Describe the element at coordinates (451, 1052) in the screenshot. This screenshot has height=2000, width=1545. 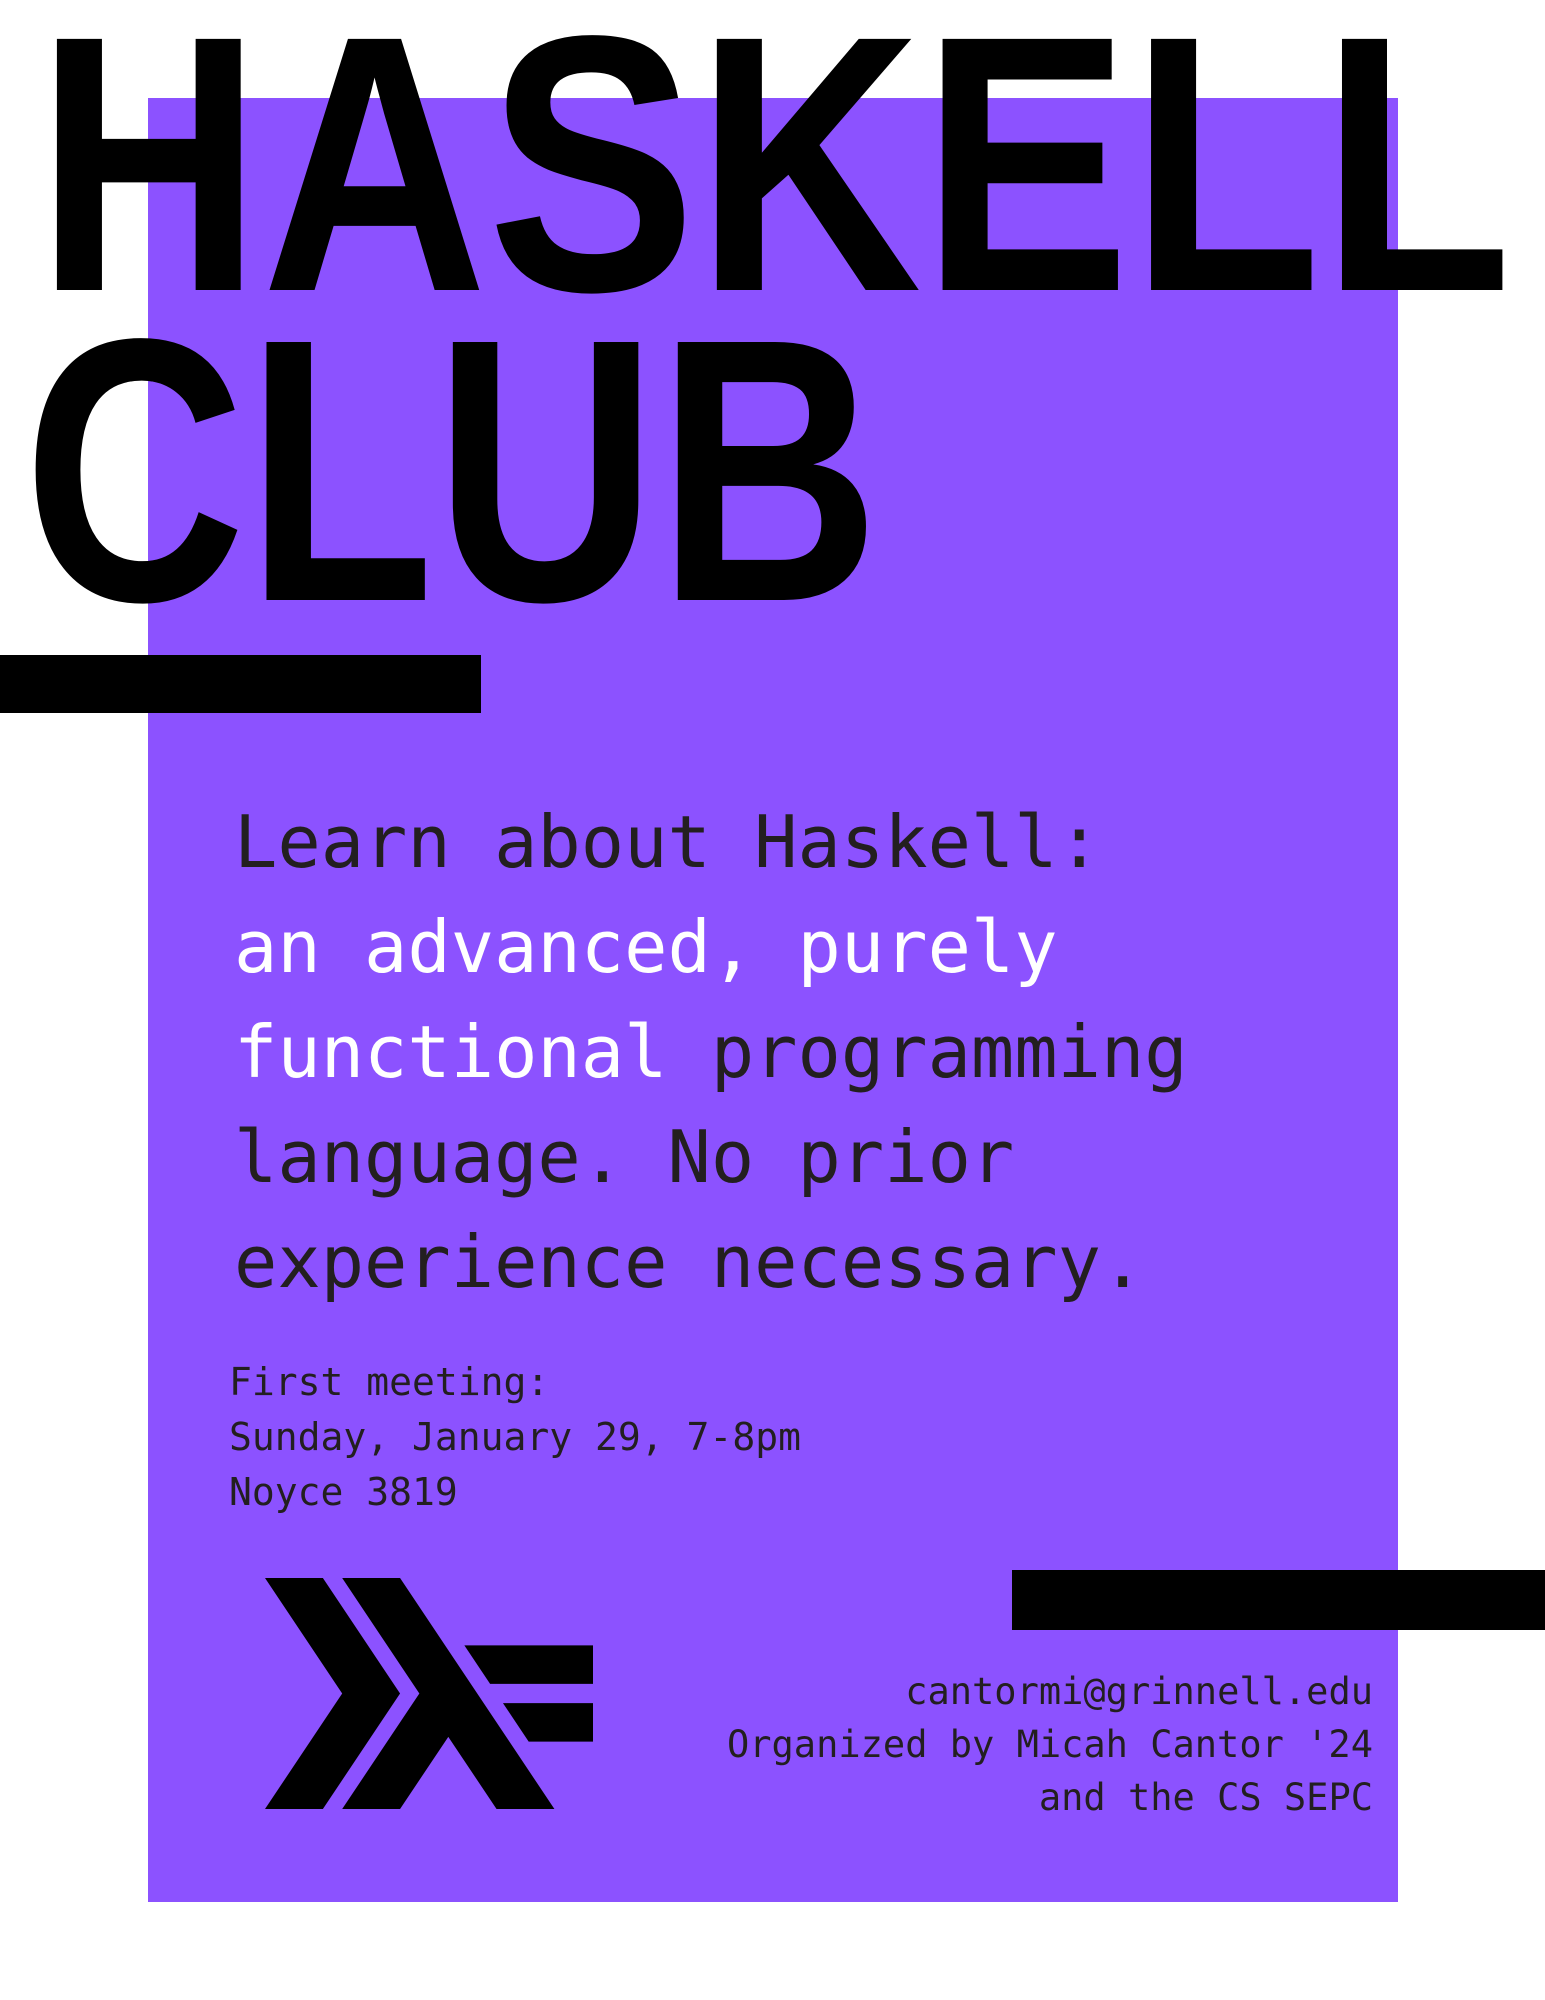
I see `description-line-3-highlight: functional` at that location.